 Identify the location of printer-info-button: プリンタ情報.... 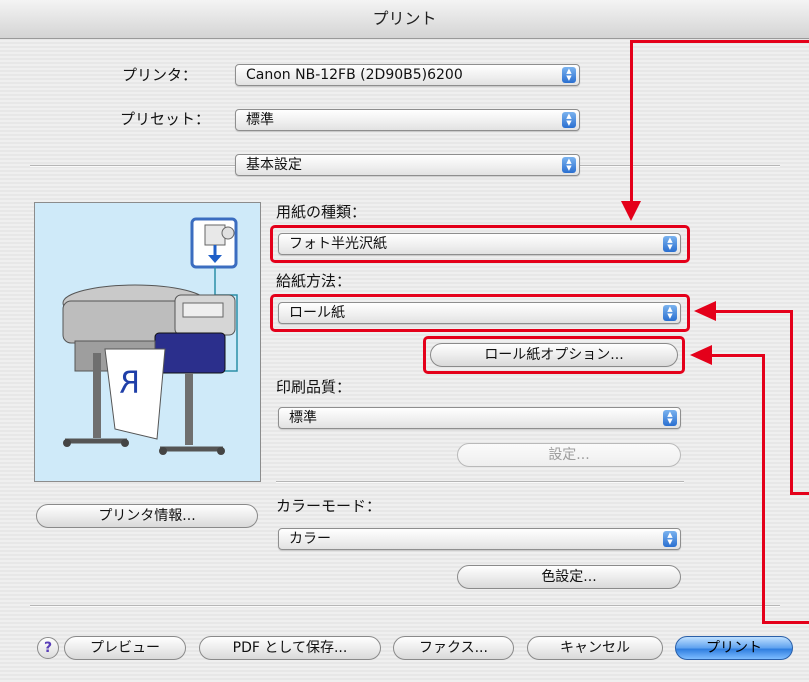
(147, 516).